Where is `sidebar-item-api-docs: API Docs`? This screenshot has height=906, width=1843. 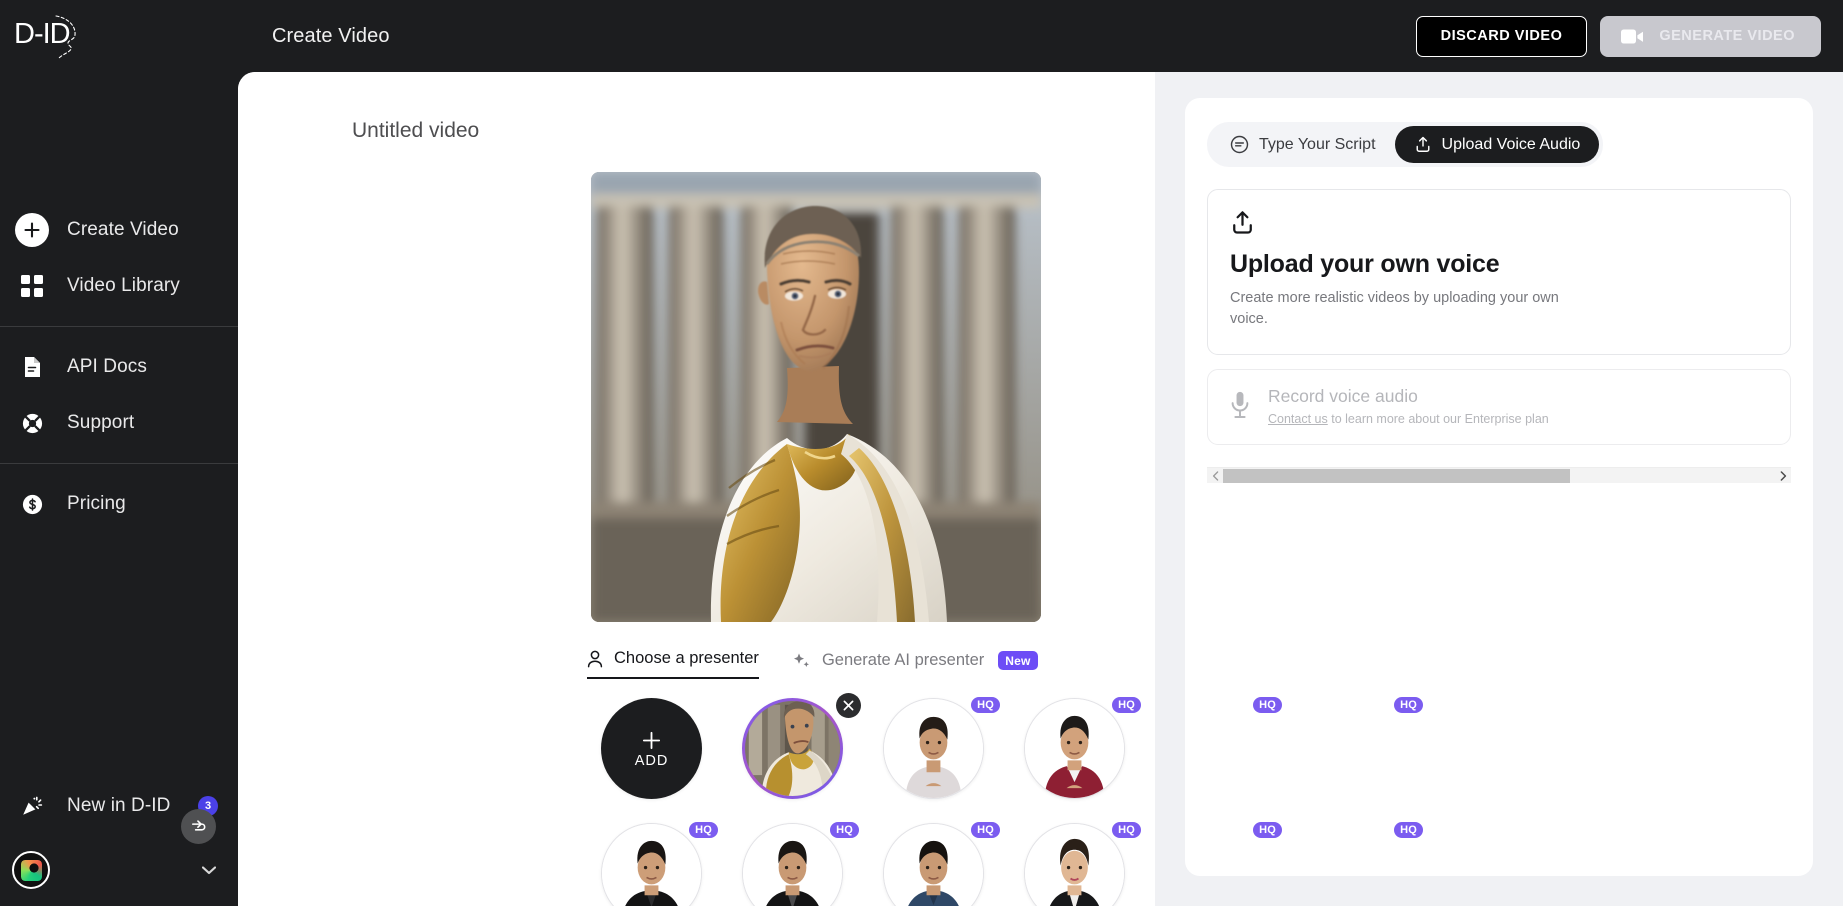
sidebar-item-api-docs: API Docs is located at coordinates (119, 367).